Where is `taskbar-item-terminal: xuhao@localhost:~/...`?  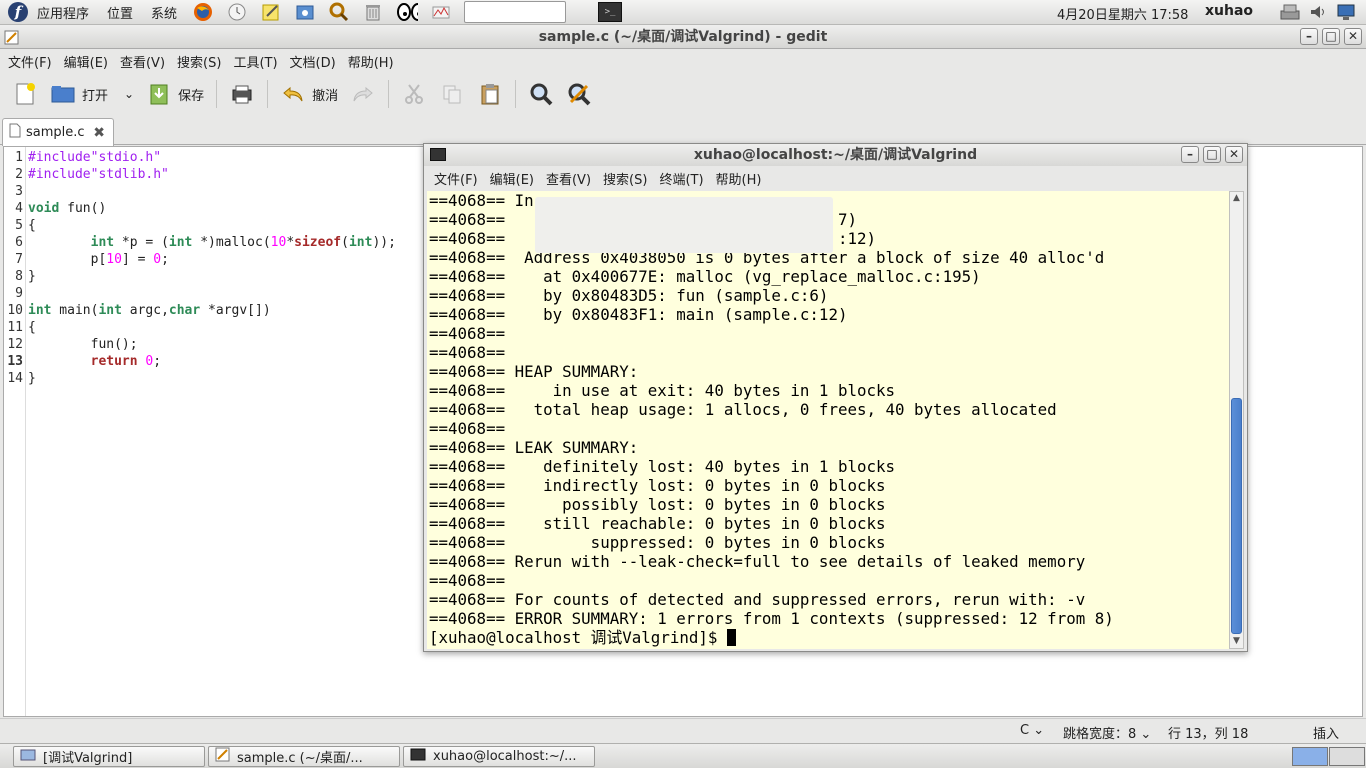
taskbar-item-terminal: xuhao@localhost:~/... is located at coordinates (499, 756).